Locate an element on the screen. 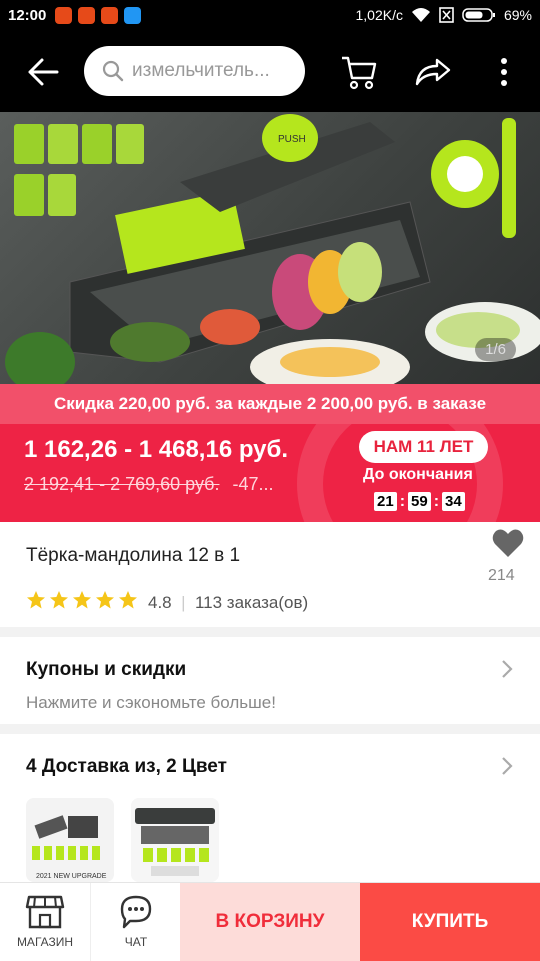  push-label: PUSH is located at coordinates (292, 139).